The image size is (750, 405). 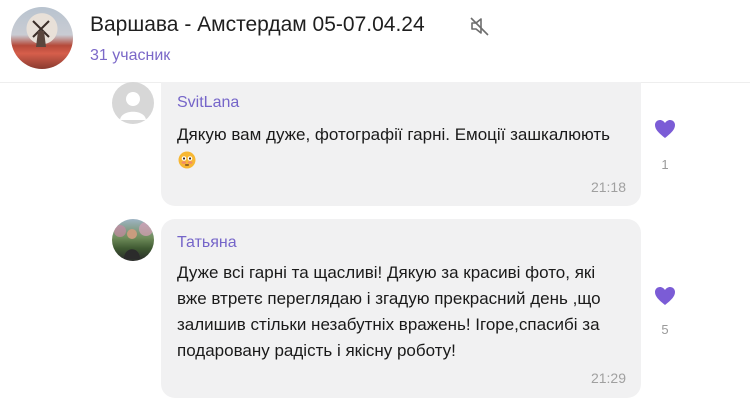 What do you see at coordinates (479, 26) in the screenshot?
I see `muted-icon` at bounding box center [479, 26].